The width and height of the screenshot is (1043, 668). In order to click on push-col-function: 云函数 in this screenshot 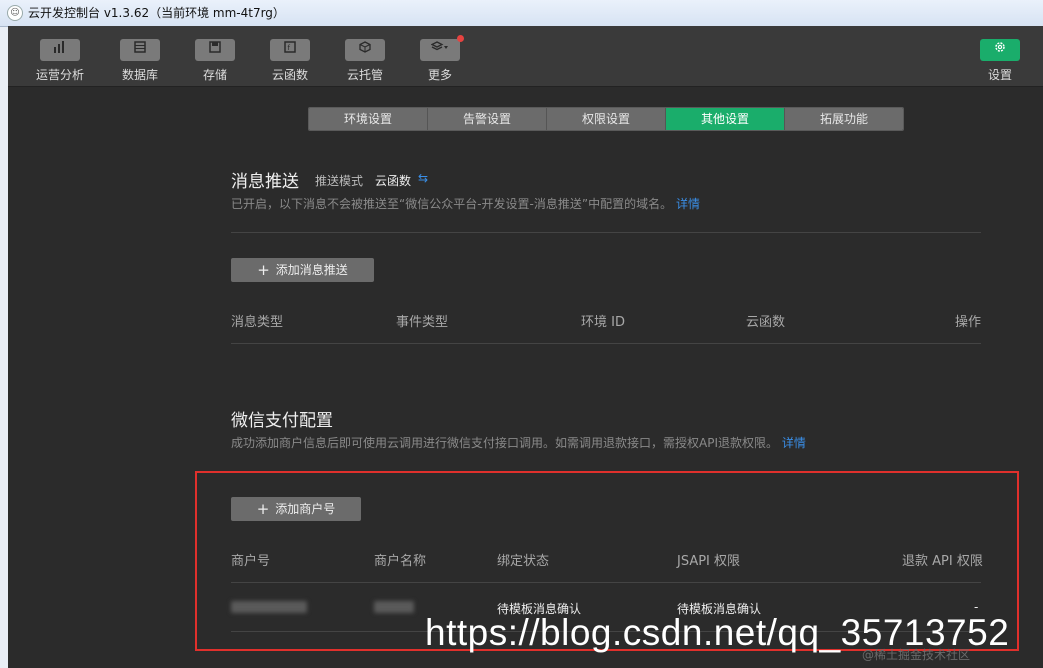, I will do `click(766, 322)`.